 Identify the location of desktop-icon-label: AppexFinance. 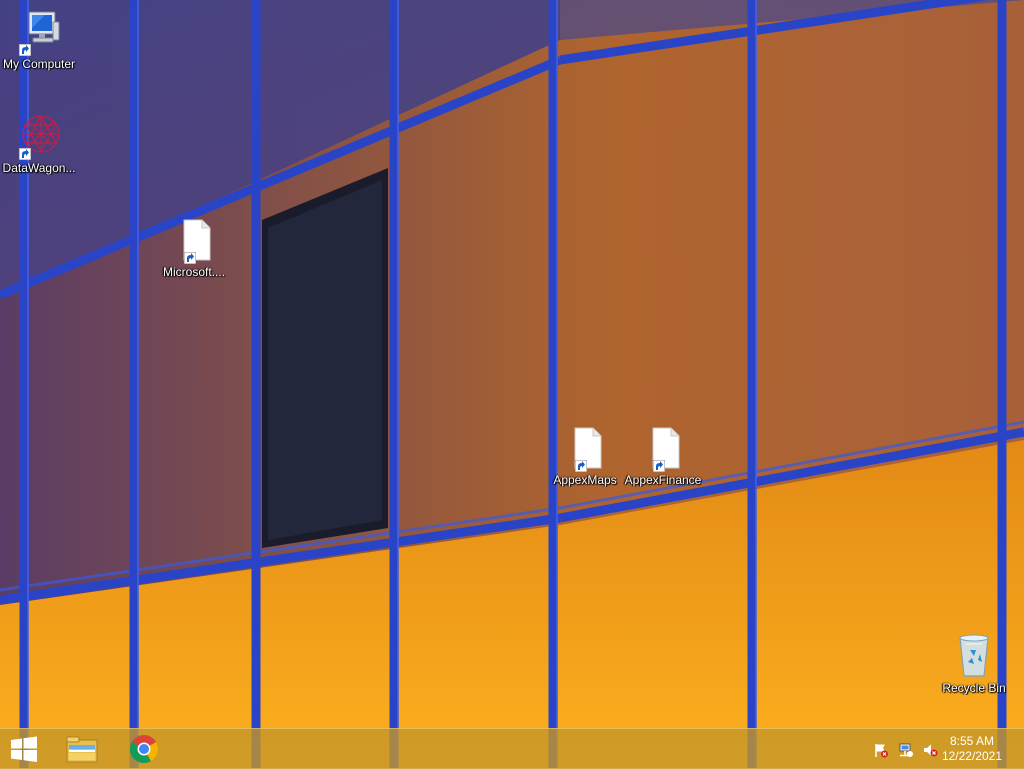
(663, 480).